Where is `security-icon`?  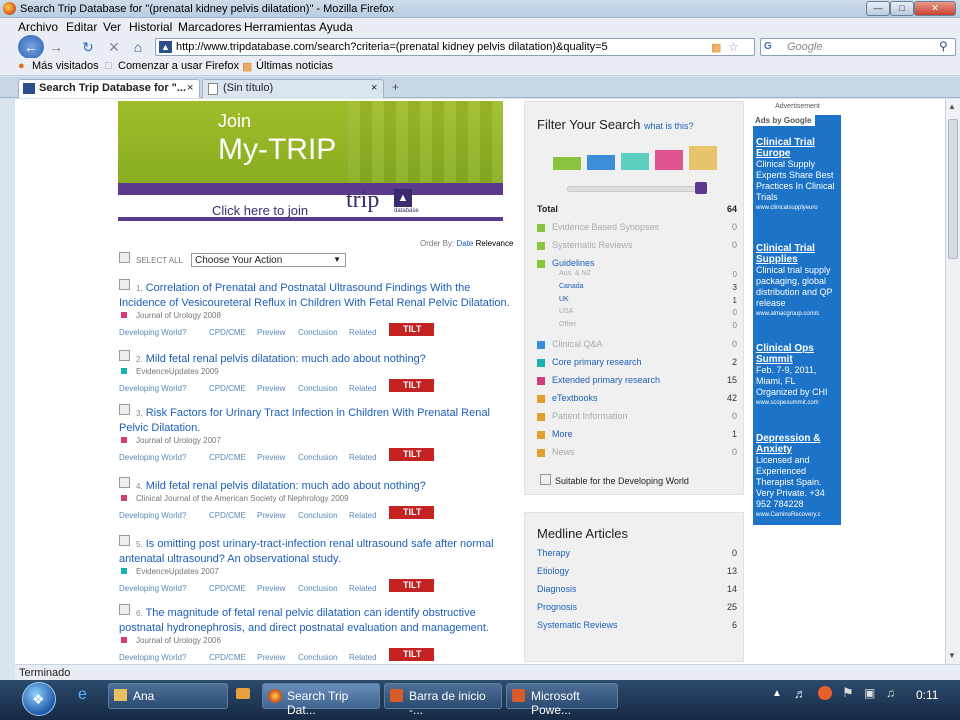
security-icon is located at coordinates (825, 693).